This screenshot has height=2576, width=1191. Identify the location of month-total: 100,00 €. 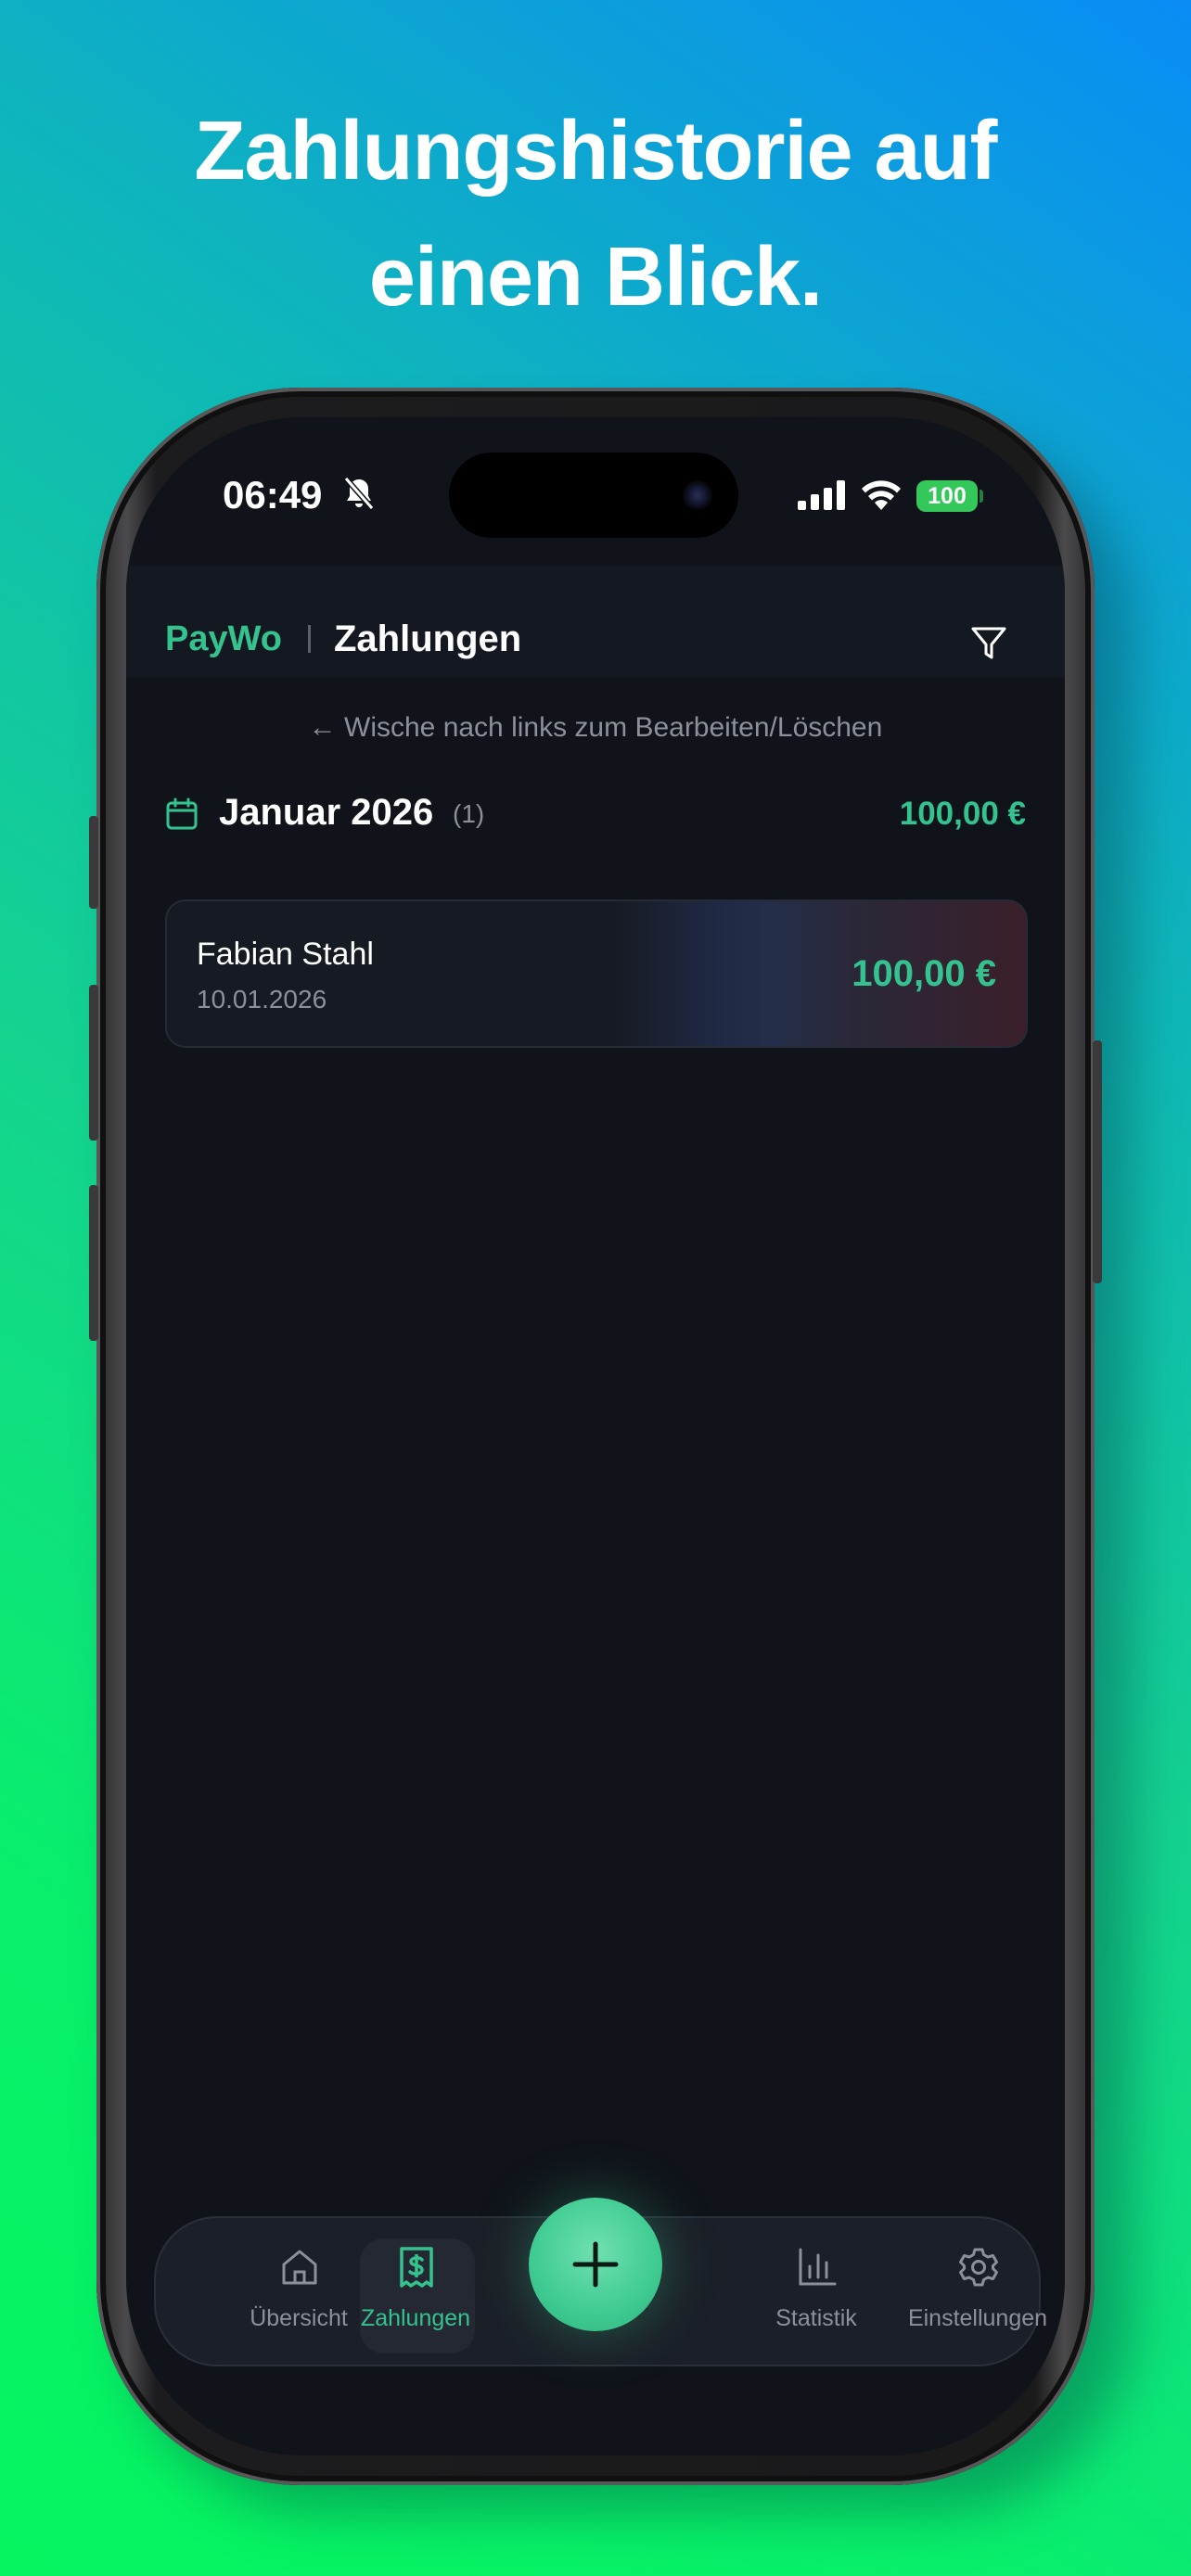
(962, 814).